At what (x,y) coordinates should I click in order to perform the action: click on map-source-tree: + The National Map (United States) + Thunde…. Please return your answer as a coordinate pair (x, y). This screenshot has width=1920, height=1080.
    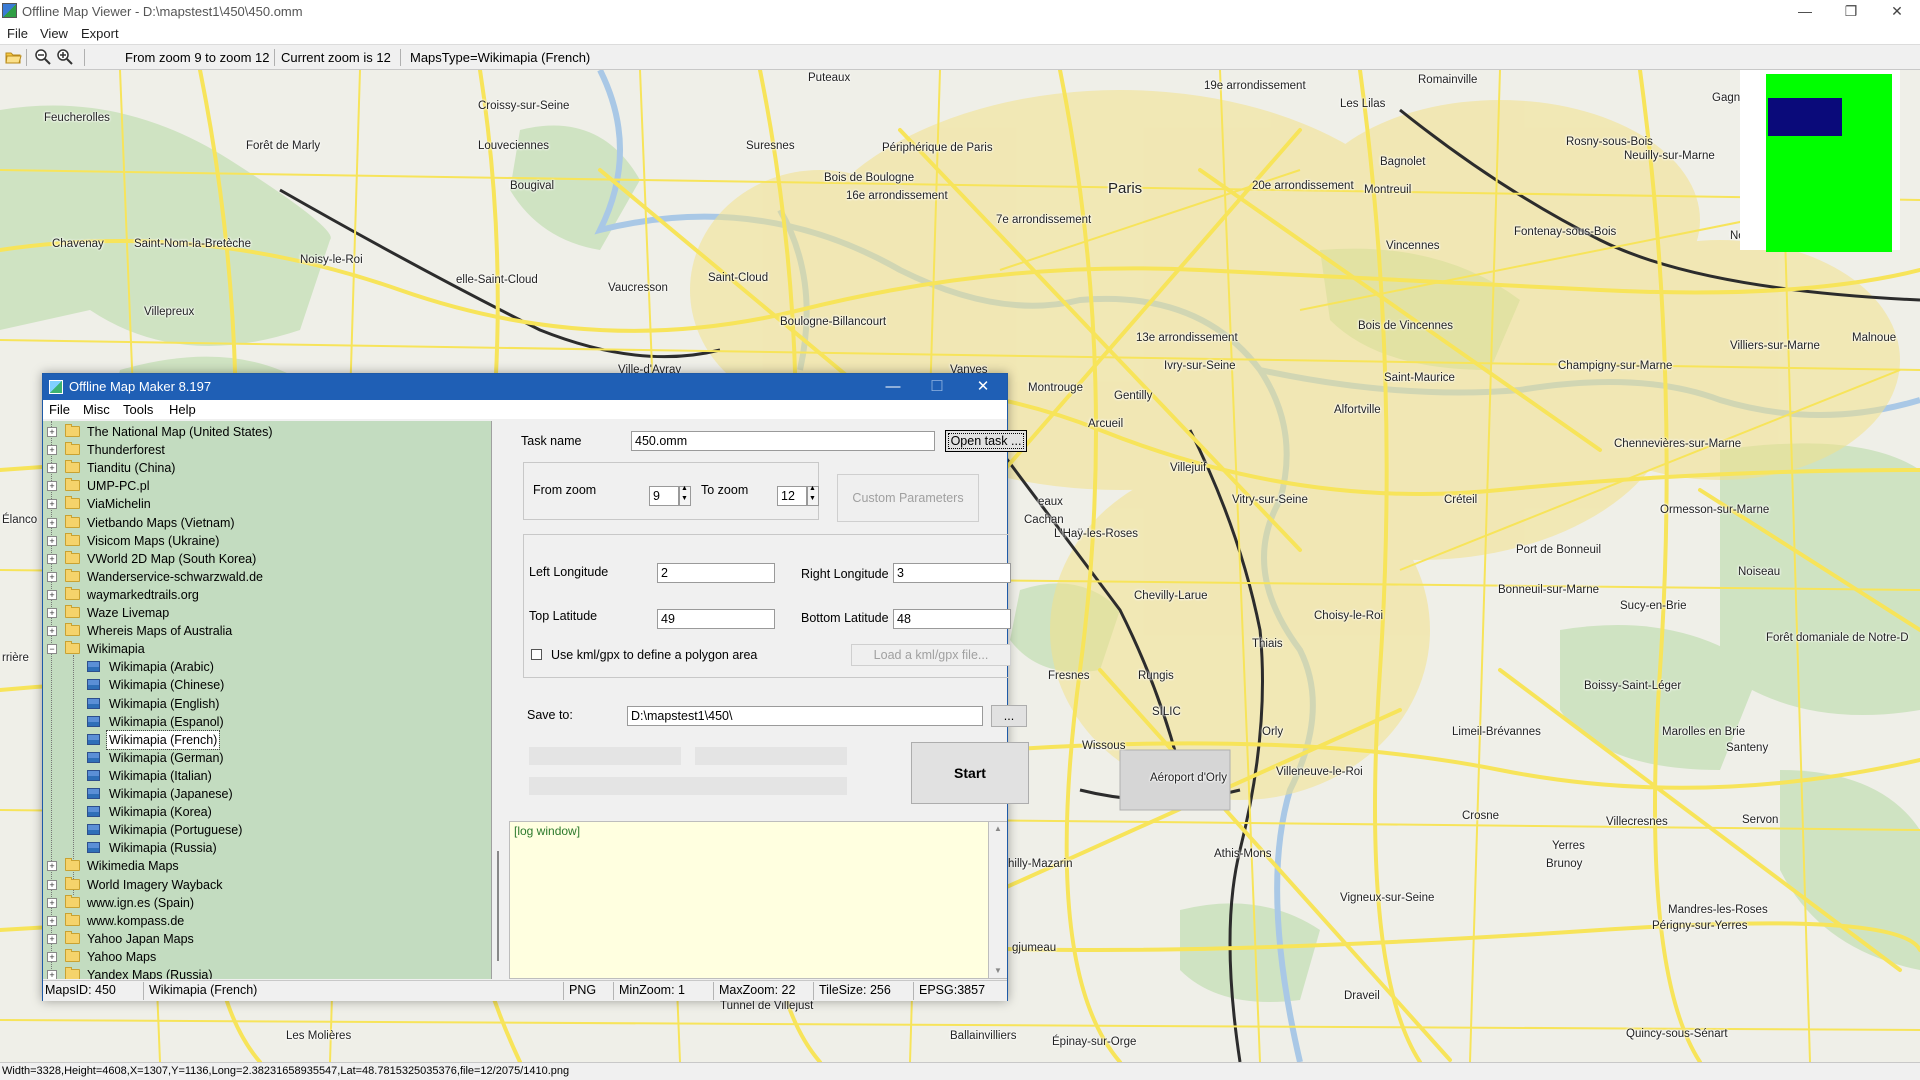
    Looking at the image, I should click on (267, 700).